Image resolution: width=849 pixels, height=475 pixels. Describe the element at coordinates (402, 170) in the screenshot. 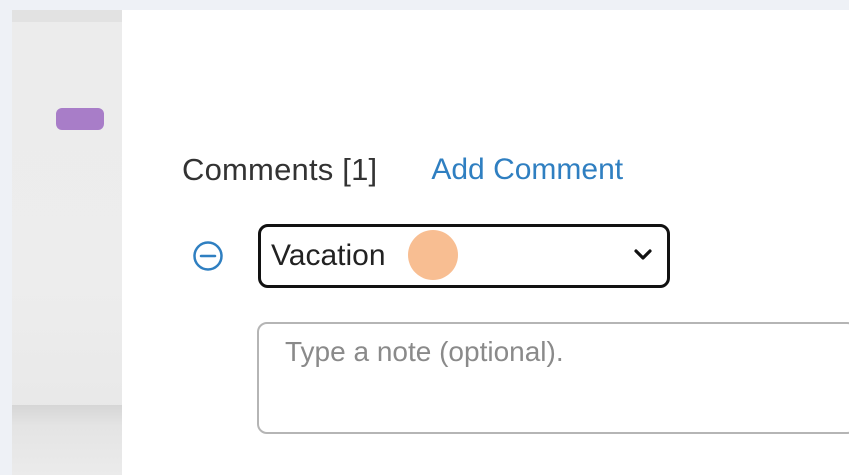

I see `comments-header: Comments [1] Add Comment` at that location.